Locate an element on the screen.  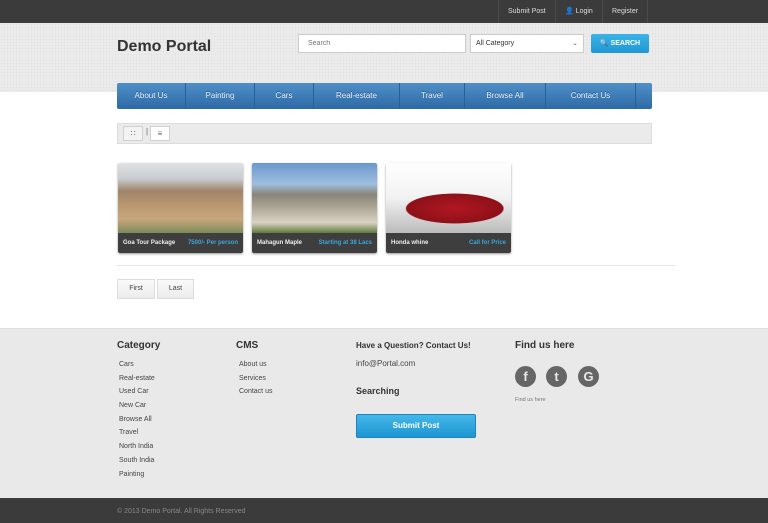
facebook-icon: f is located at coordinates (525, 376).